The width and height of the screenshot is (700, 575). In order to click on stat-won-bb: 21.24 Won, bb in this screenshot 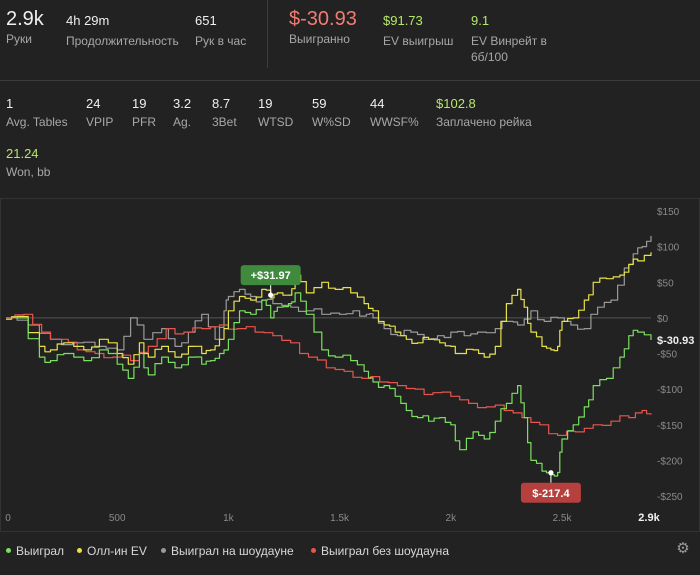, I will do `click(28, 163)`.